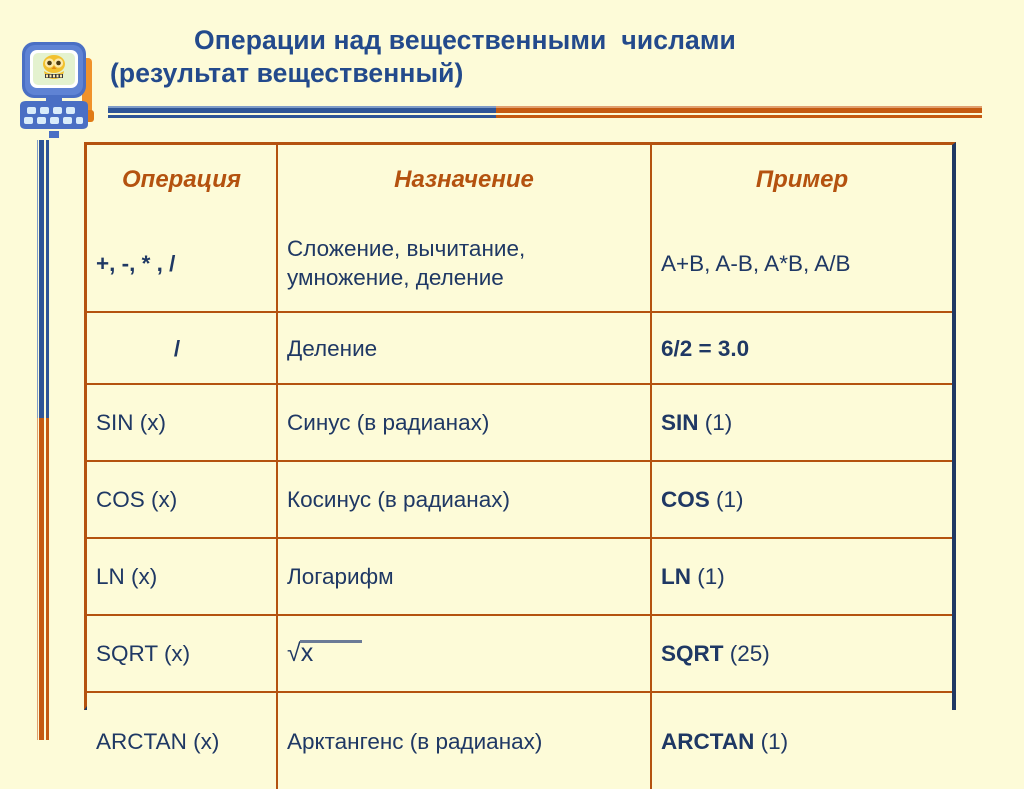 The width and height of the screenshot is (1024, 789). What do you see at coordinates (801, 180) in the screenshot?
I see `column-header-example: Пример` at bounding box center [801, 180].